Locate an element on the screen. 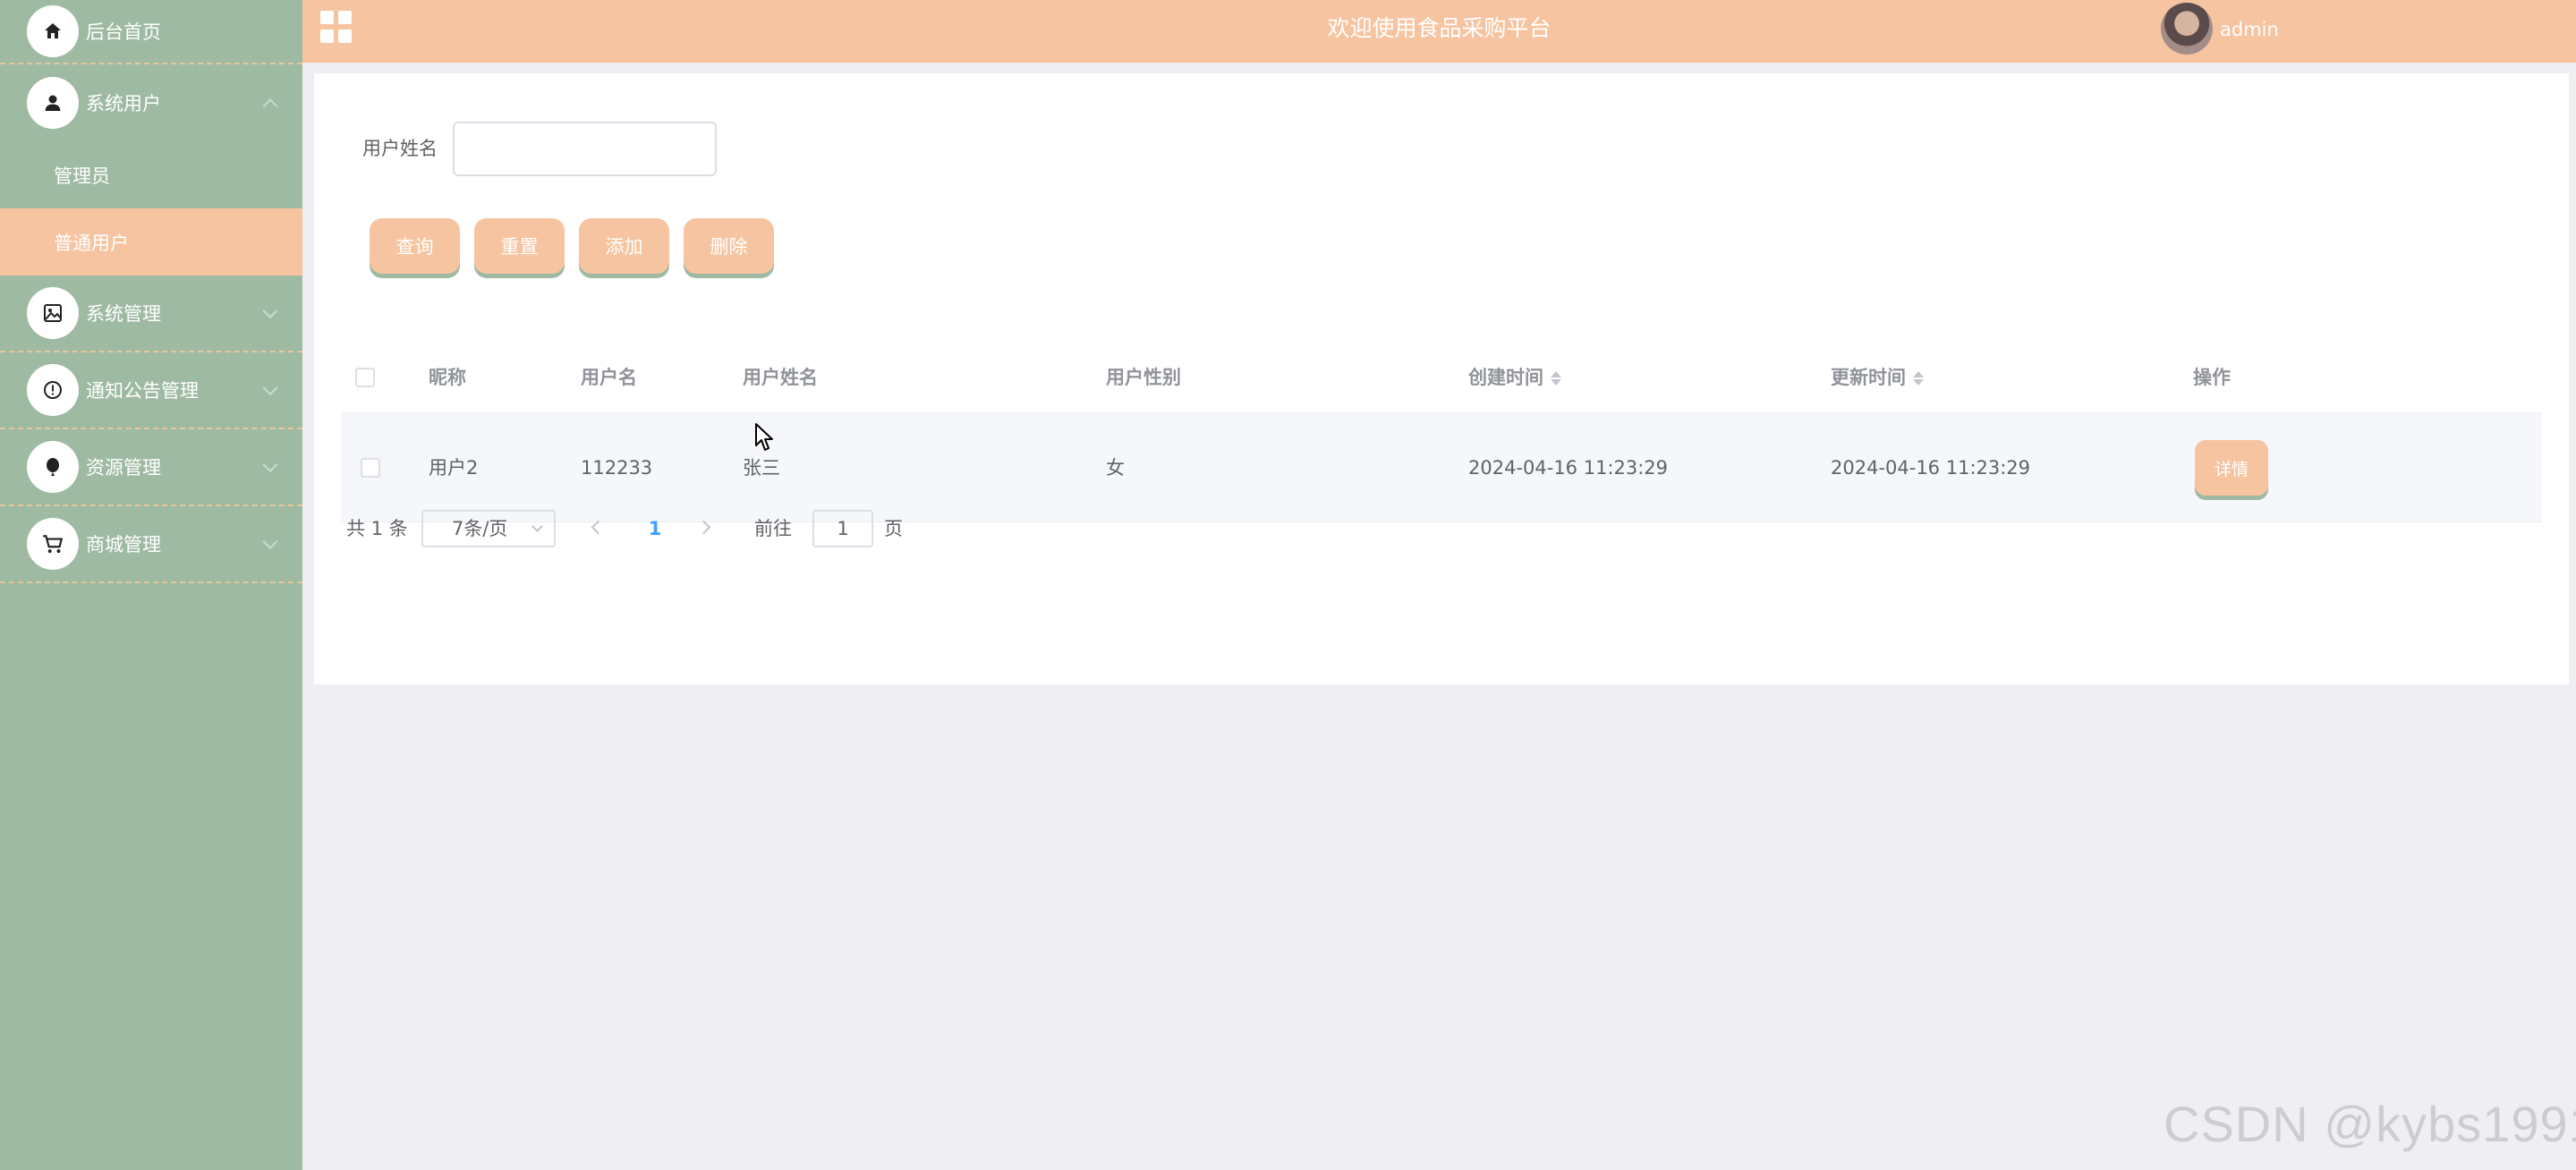 The image size is (2576, 1170). goto-label: 前往 is located at coordinates (773, 528).